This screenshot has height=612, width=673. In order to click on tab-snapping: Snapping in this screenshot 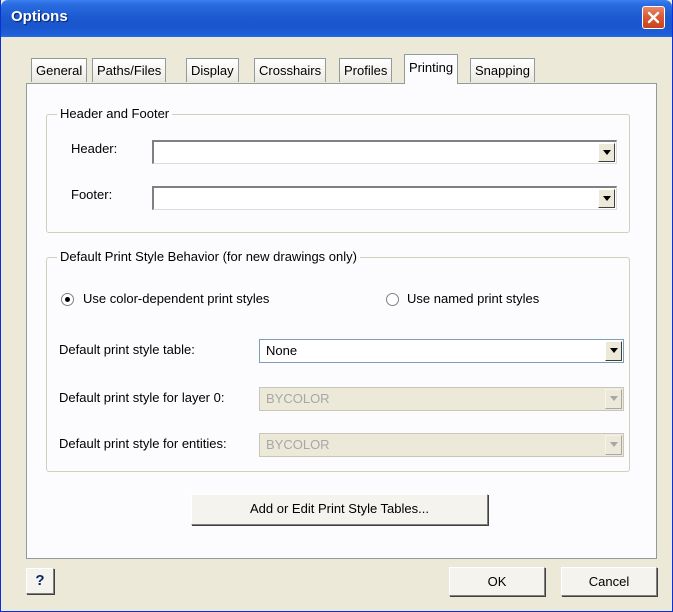, I will do `click(502, 70)`.